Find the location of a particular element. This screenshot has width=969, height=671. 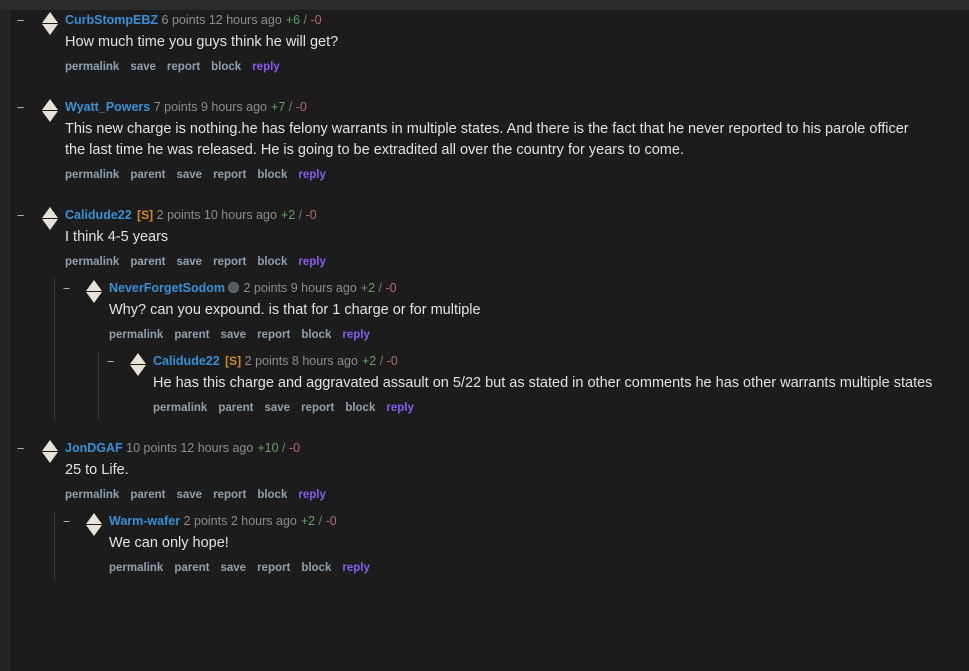

score-upvotes: +6 is located at coordinates (293, 20).